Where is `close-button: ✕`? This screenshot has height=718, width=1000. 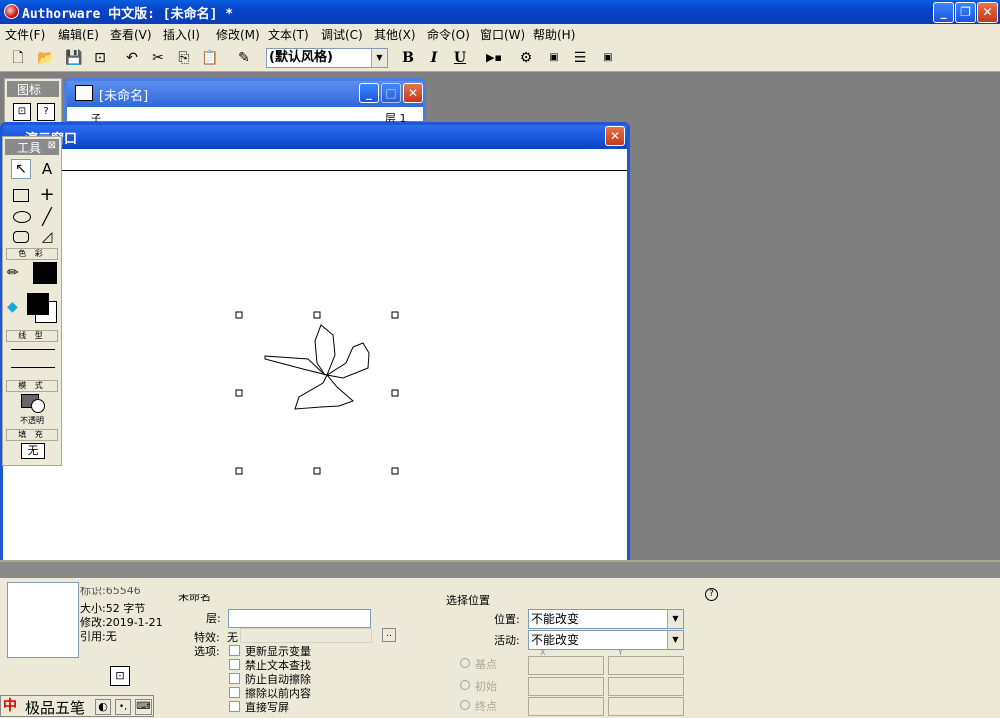
close-button: ✕ is located at coordinates (987, 12).